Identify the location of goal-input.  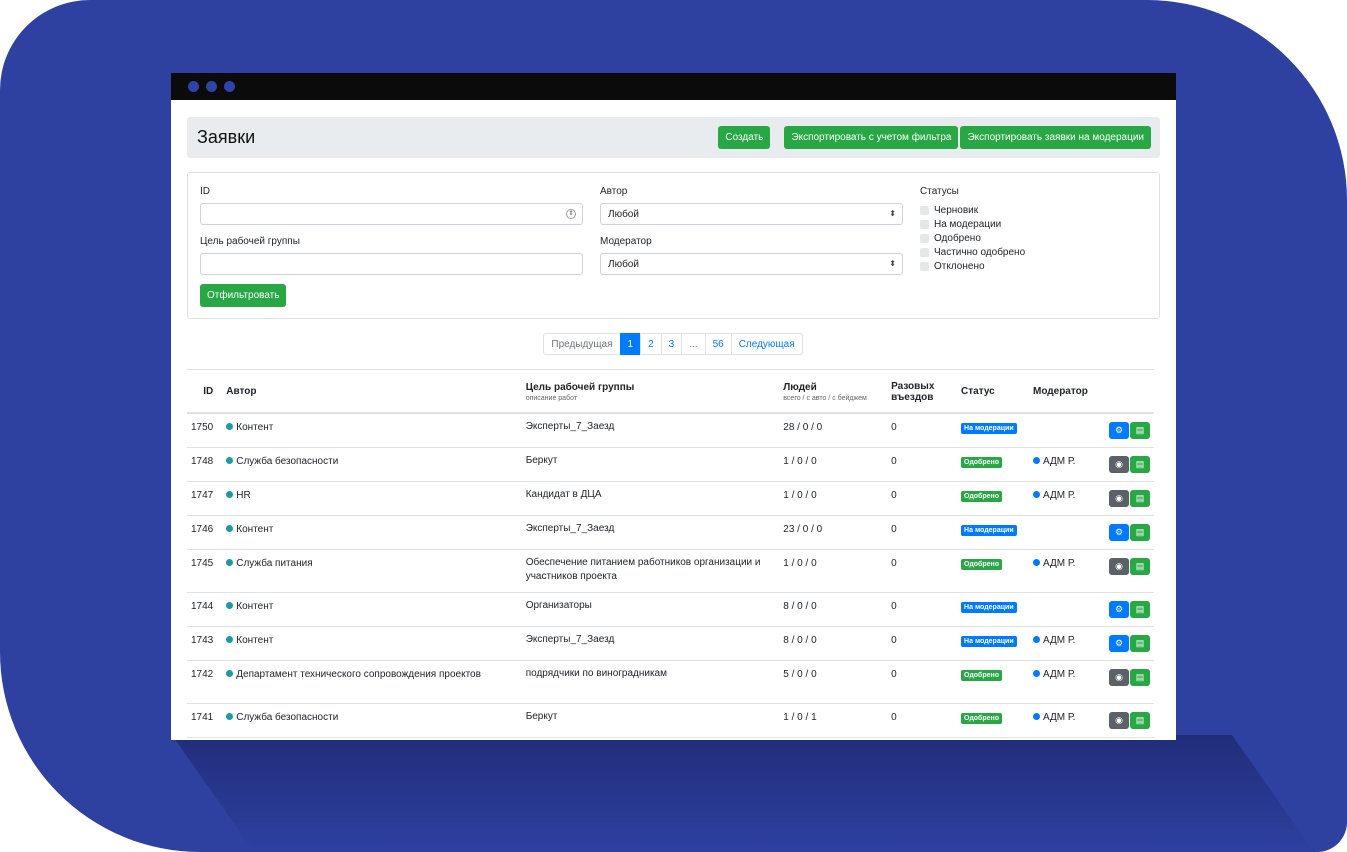
(391, 264).